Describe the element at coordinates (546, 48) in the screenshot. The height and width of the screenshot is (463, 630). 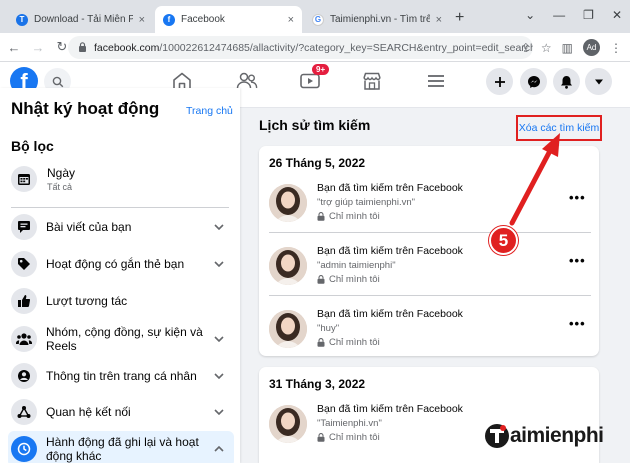
I see `bookmark-star-icon: ☆` at that location.